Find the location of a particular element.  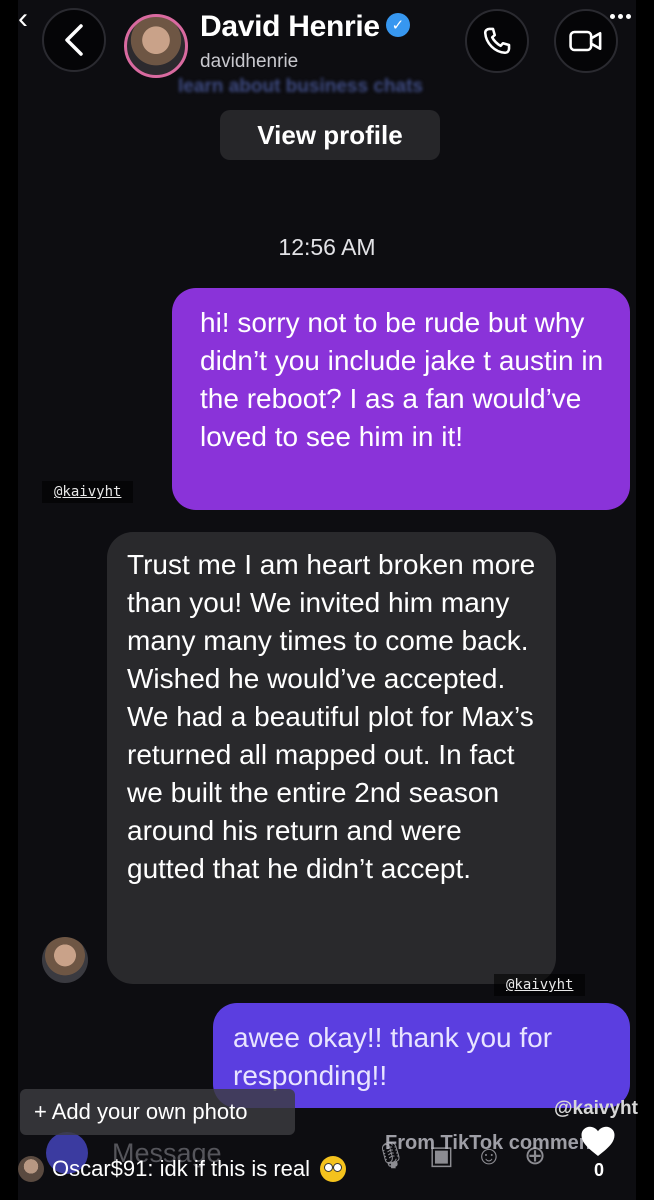

creator-credit: @kaivyht is located at coordinates (595, 1108).